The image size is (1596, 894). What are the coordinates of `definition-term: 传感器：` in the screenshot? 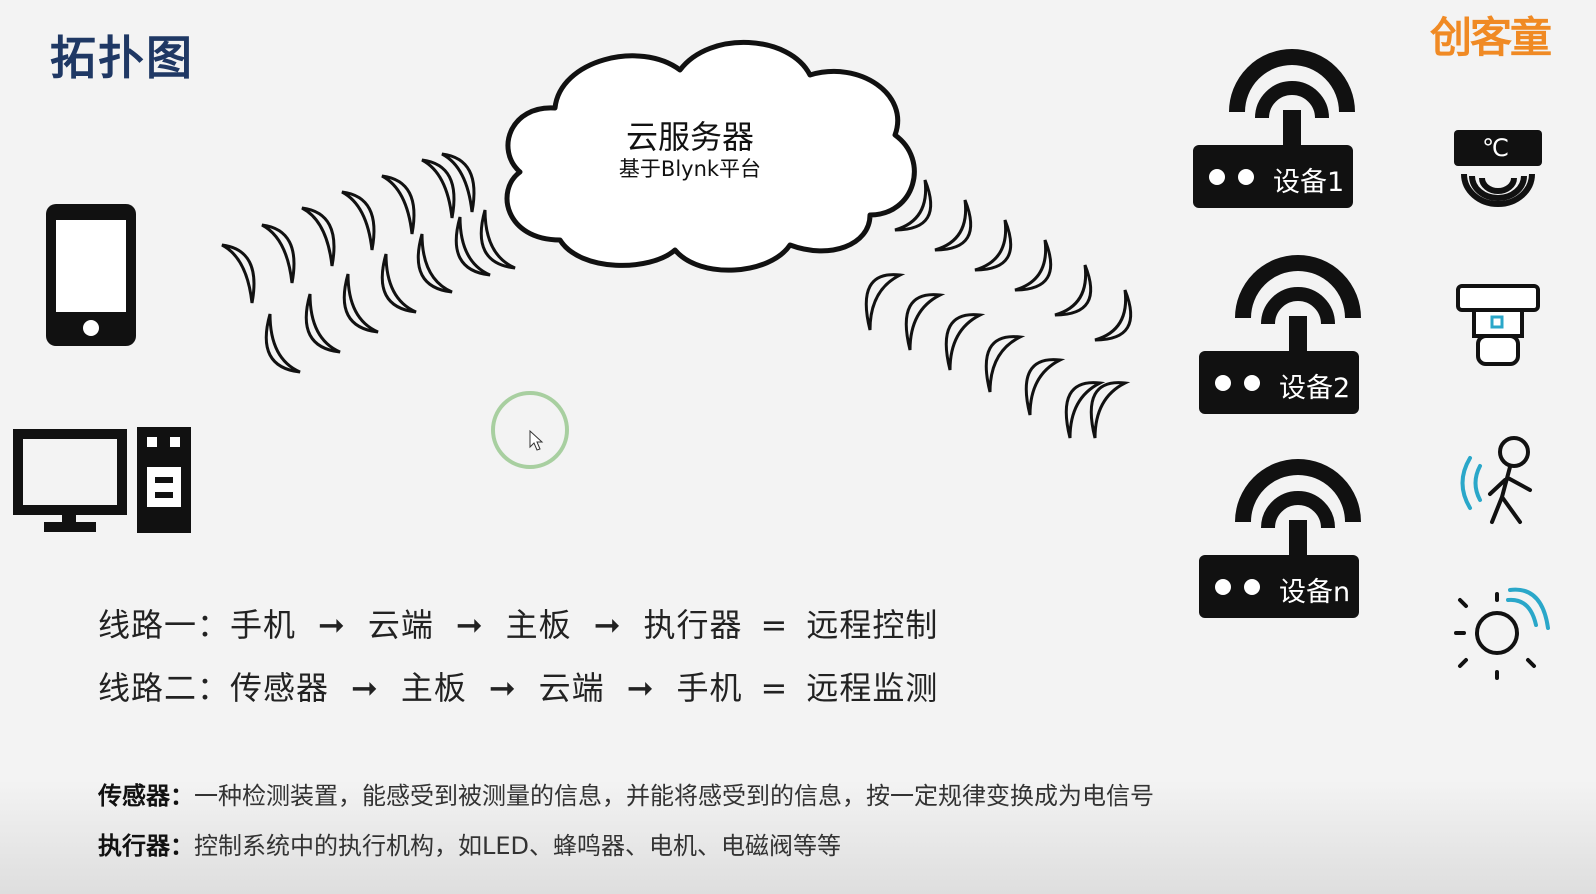 It's located at (146, 796).